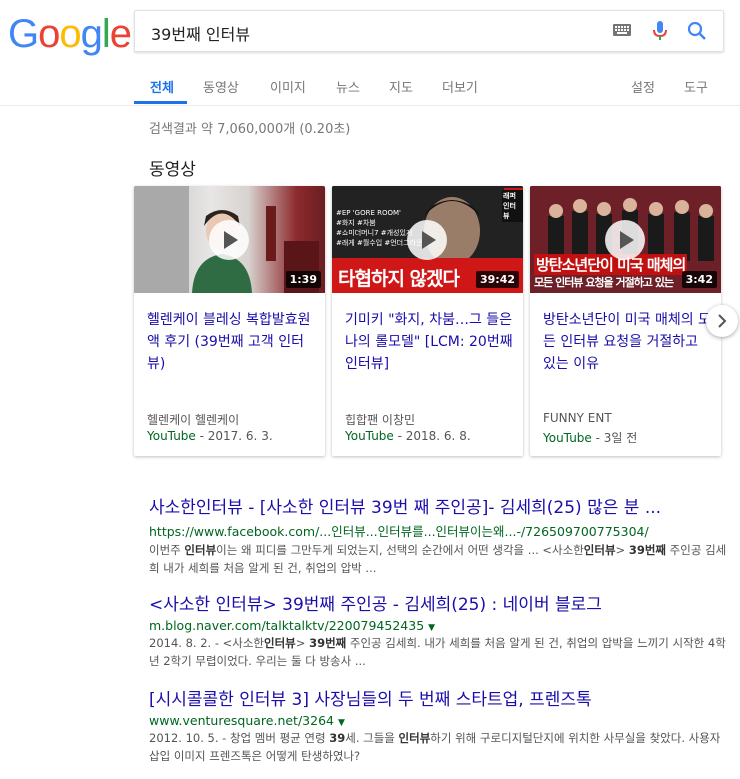 This screenshot has height=779, width=740. Describe the element at coordinates (577, 418) in the screenshot. I see `video-author: FUNNY ENT` at that location.